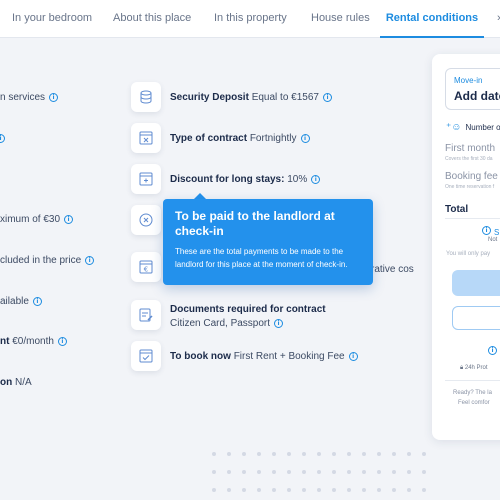 The width and height of the screenshot is (500, 500). Describe the element at coordinates (469, 159) in the screenshot. I see `first-month-subtext: Covers the first 30 da` at that location.